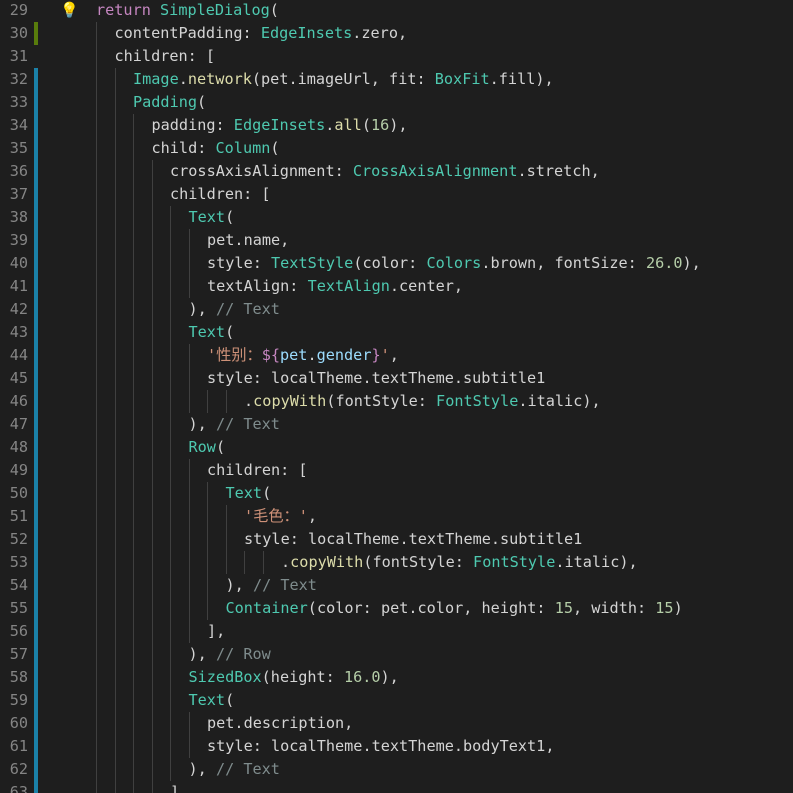  Describe the element at coordinates (396, 125) in the screenshot. I see `code-line: 34 padding: EdgeInsets.all(16),` at that location.